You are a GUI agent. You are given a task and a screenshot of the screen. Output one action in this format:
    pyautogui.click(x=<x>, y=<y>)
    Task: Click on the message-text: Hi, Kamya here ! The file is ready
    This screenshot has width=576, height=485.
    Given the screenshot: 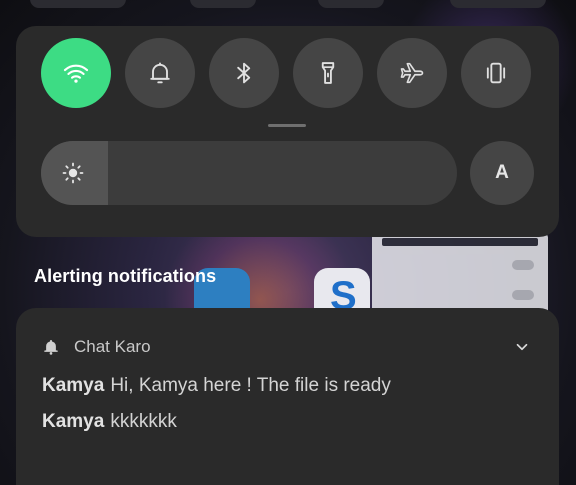 What is the action you would take?
    pyautogui.click(x=250, y=385)
    